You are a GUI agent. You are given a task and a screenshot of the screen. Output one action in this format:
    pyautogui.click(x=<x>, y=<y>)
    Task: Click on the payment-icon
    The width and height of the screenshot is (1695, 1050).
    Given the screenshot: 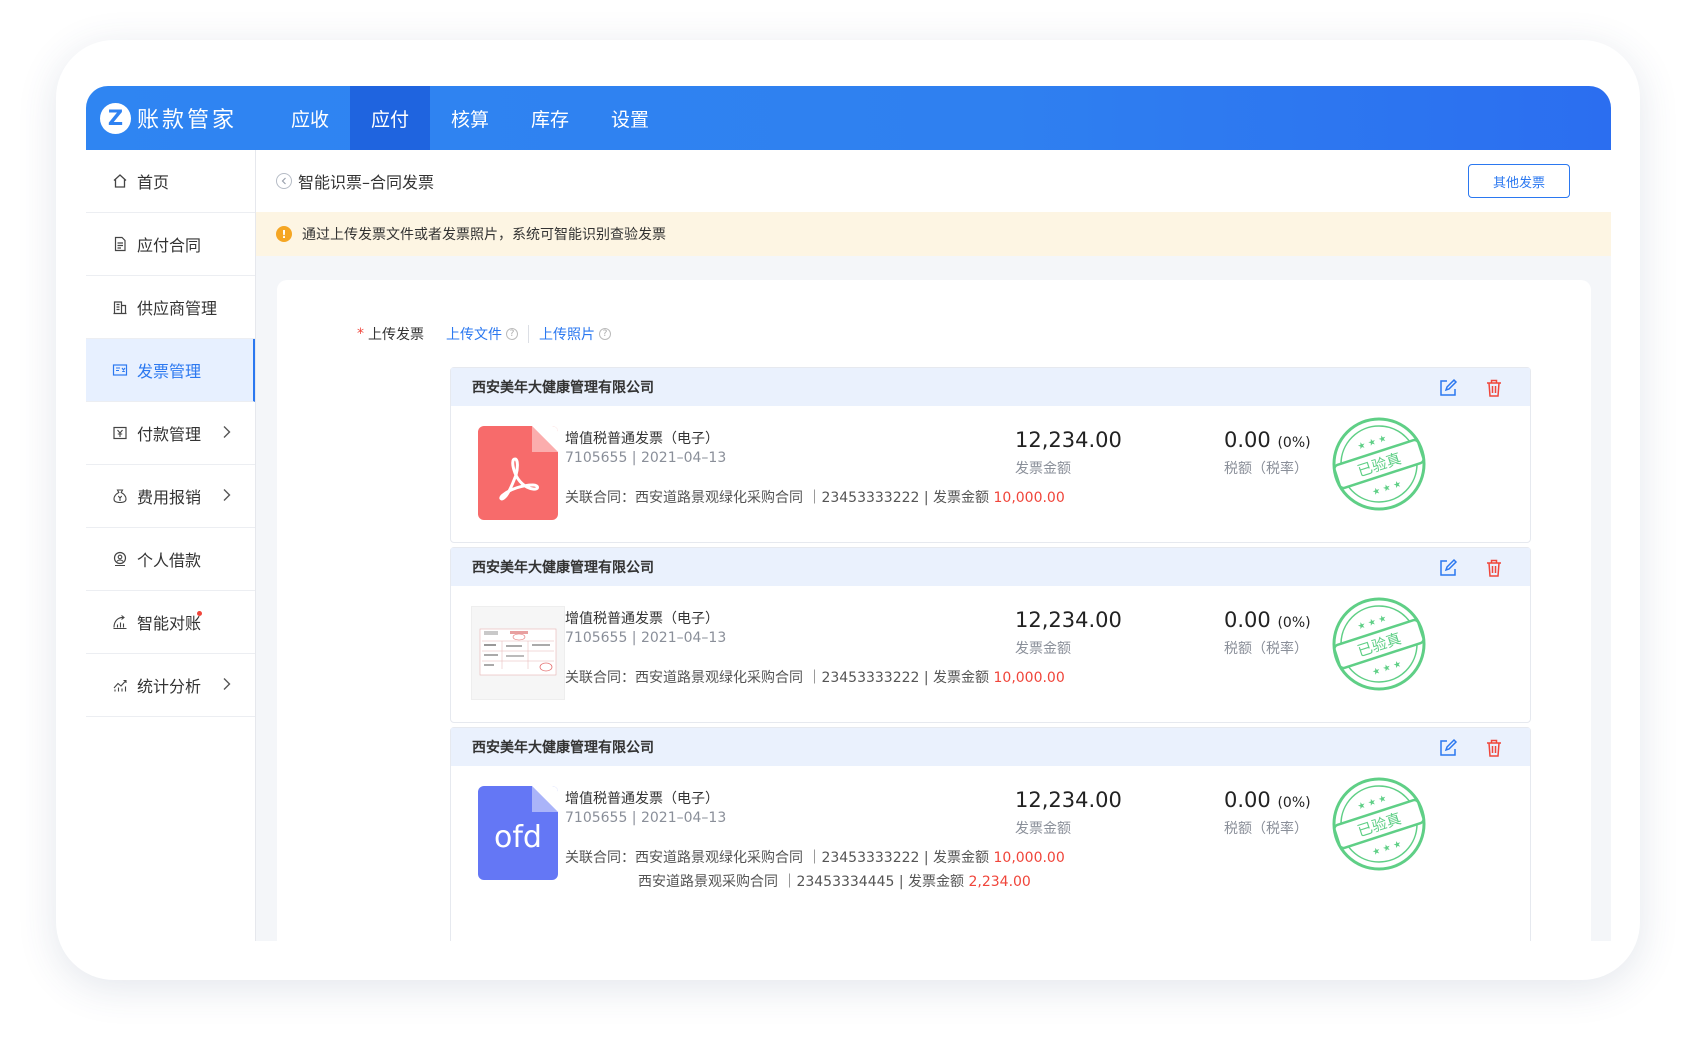 What is the action you would take?
    pyautogui.click(x=120, y=433)
    